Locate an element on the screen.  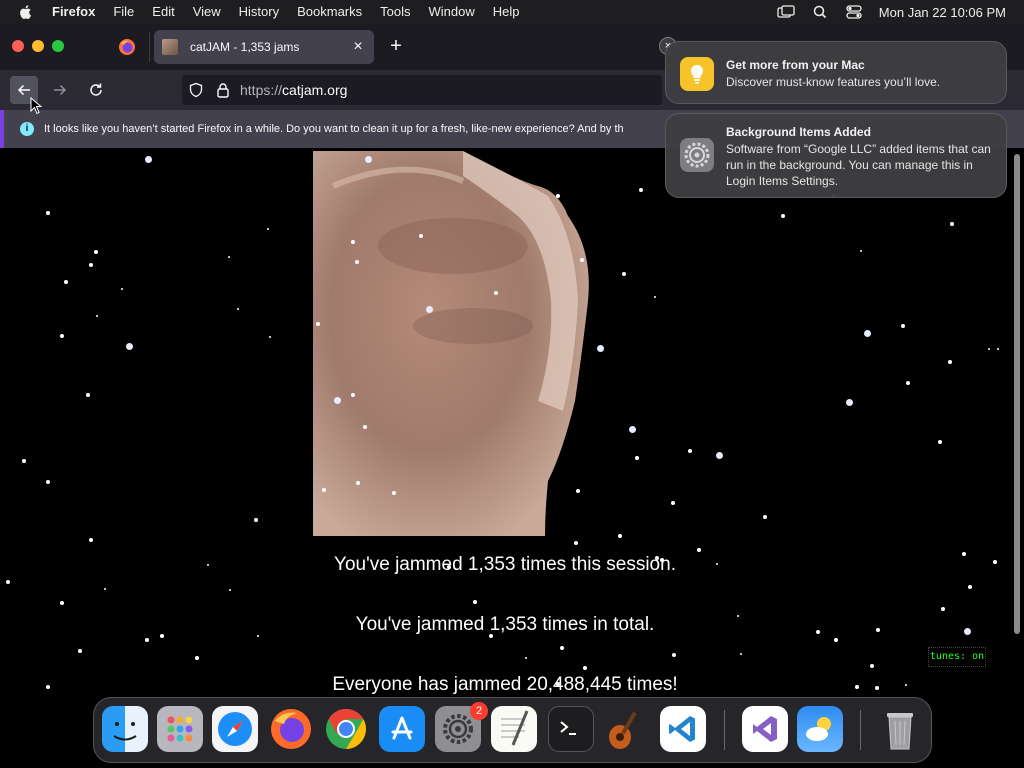
control-center-icon is located at coordinates (854, 12).